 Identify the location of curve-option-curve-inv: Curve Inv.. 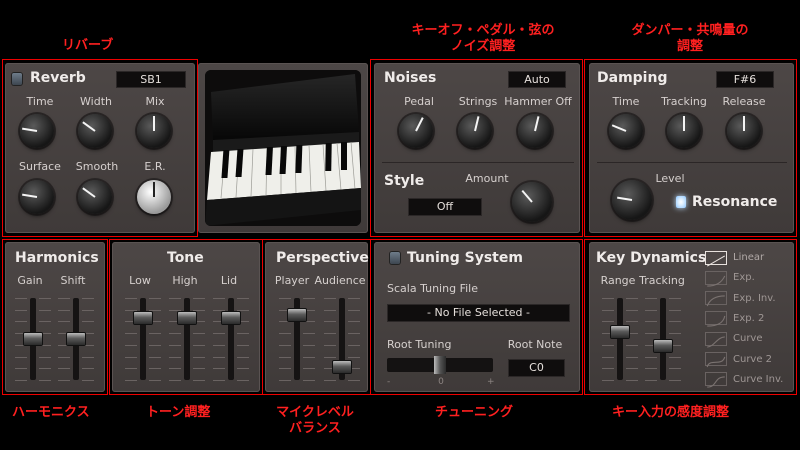
(744, 379).